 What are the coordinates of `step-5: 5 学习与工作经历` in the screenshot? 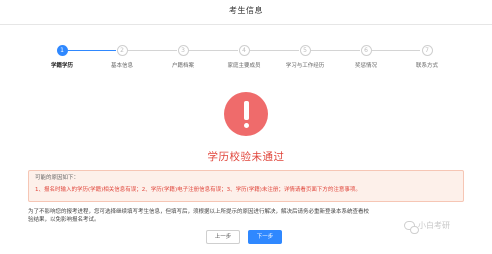 It's located at (305, 57).